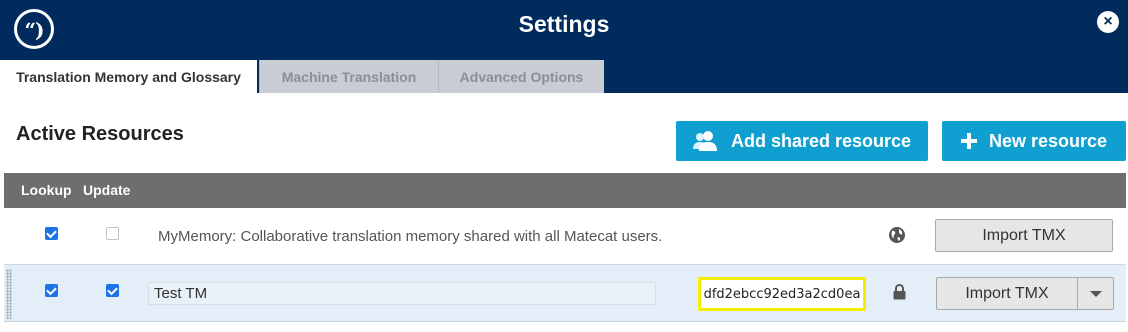 This screenshot has height=332, width=1128. What do you see at coordinates (821, 140) in the screenshot?
I see `add-shared-resource-label: Add shared resource` at bounding box center [821, 140].